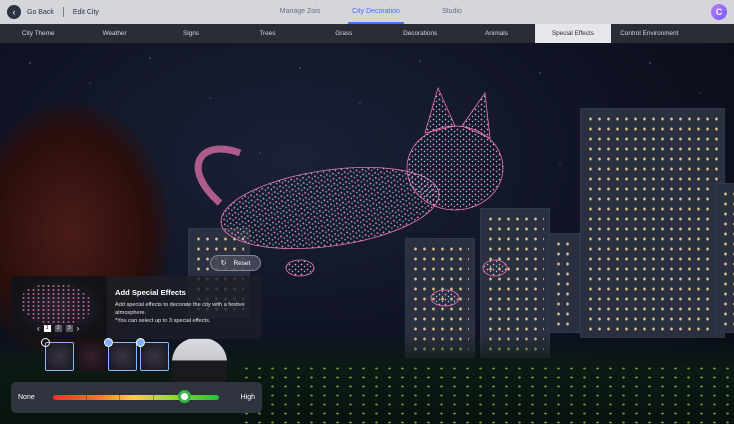 The image size is (734, 424). I want to click on refresh-icon: ↻, so click(223, 263).